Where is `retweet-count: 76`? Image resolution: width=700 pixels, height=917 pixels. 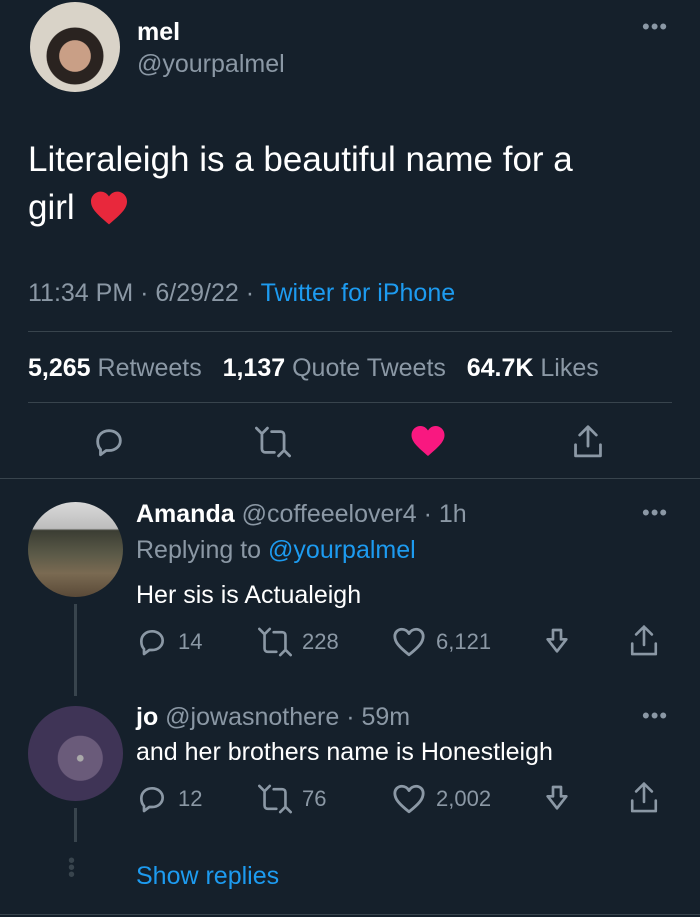
retweet-count: 76 is located at coordinates (314, 798).